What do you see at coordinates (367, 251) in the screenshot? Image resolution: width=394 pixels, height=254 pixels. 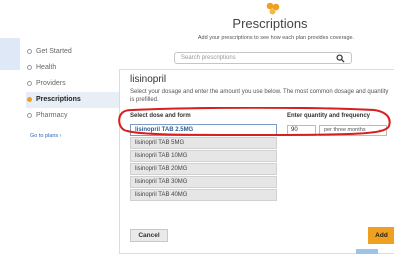 I see `scroll-indicator` at bounding box center [367, 251].